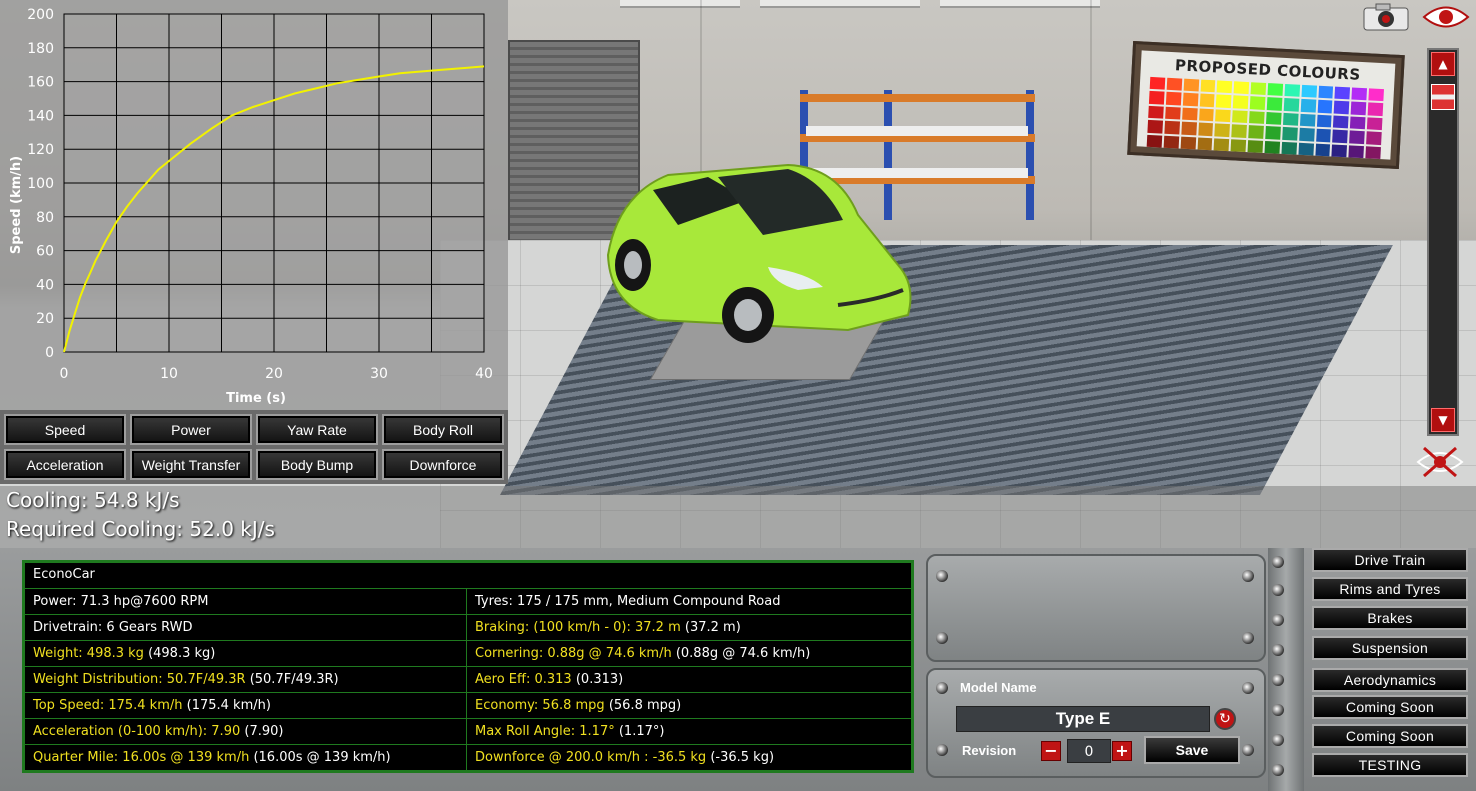  I want to click on menu-brakes: Brakes, so click(1390, 618).